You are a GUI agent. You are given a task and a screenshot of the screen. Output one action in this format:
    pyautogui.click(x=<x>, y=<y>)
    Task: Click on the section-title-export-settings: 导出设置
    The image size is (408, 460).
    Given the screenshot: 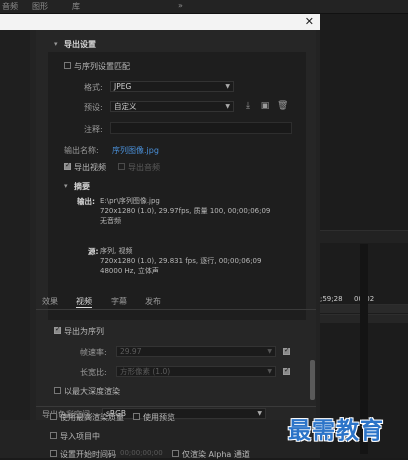 What is the action you would take?
    pyautogui.click(x=80, y=44)
    